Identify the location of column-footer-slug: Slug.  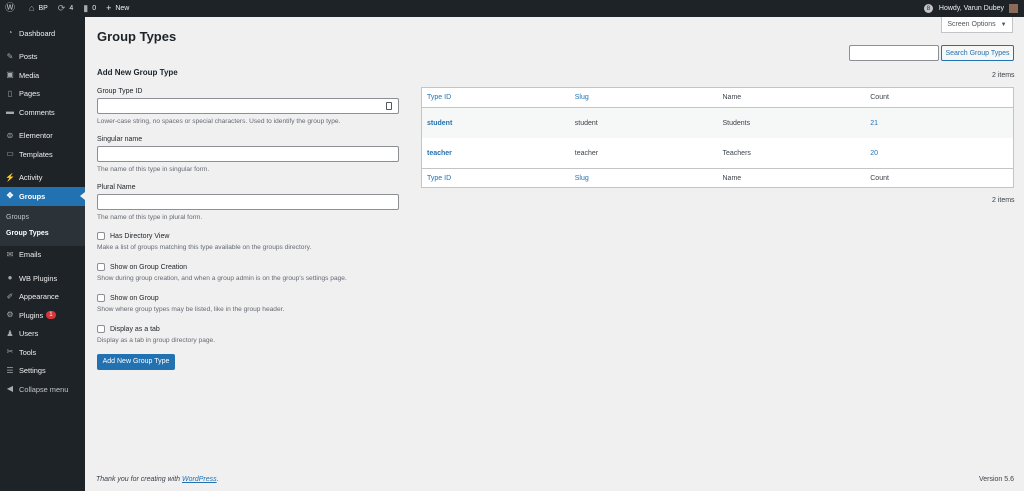
(644, 178).